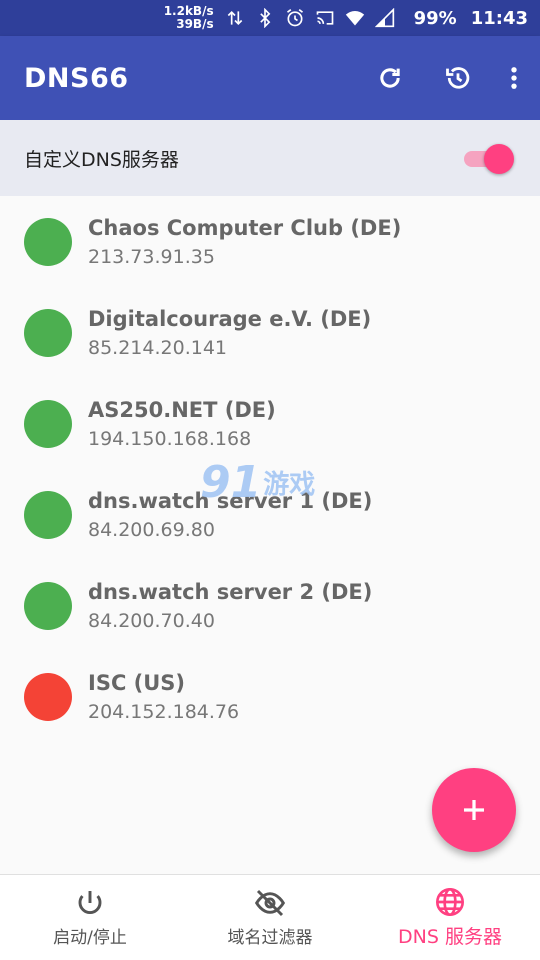 The width and height of the screenshot is (540, 960). What do you see at coordinates (230, 318) in the screenshot?
I see `server-name: Digitalcourage e.V. (DE)` at bounding box center [230, 318].